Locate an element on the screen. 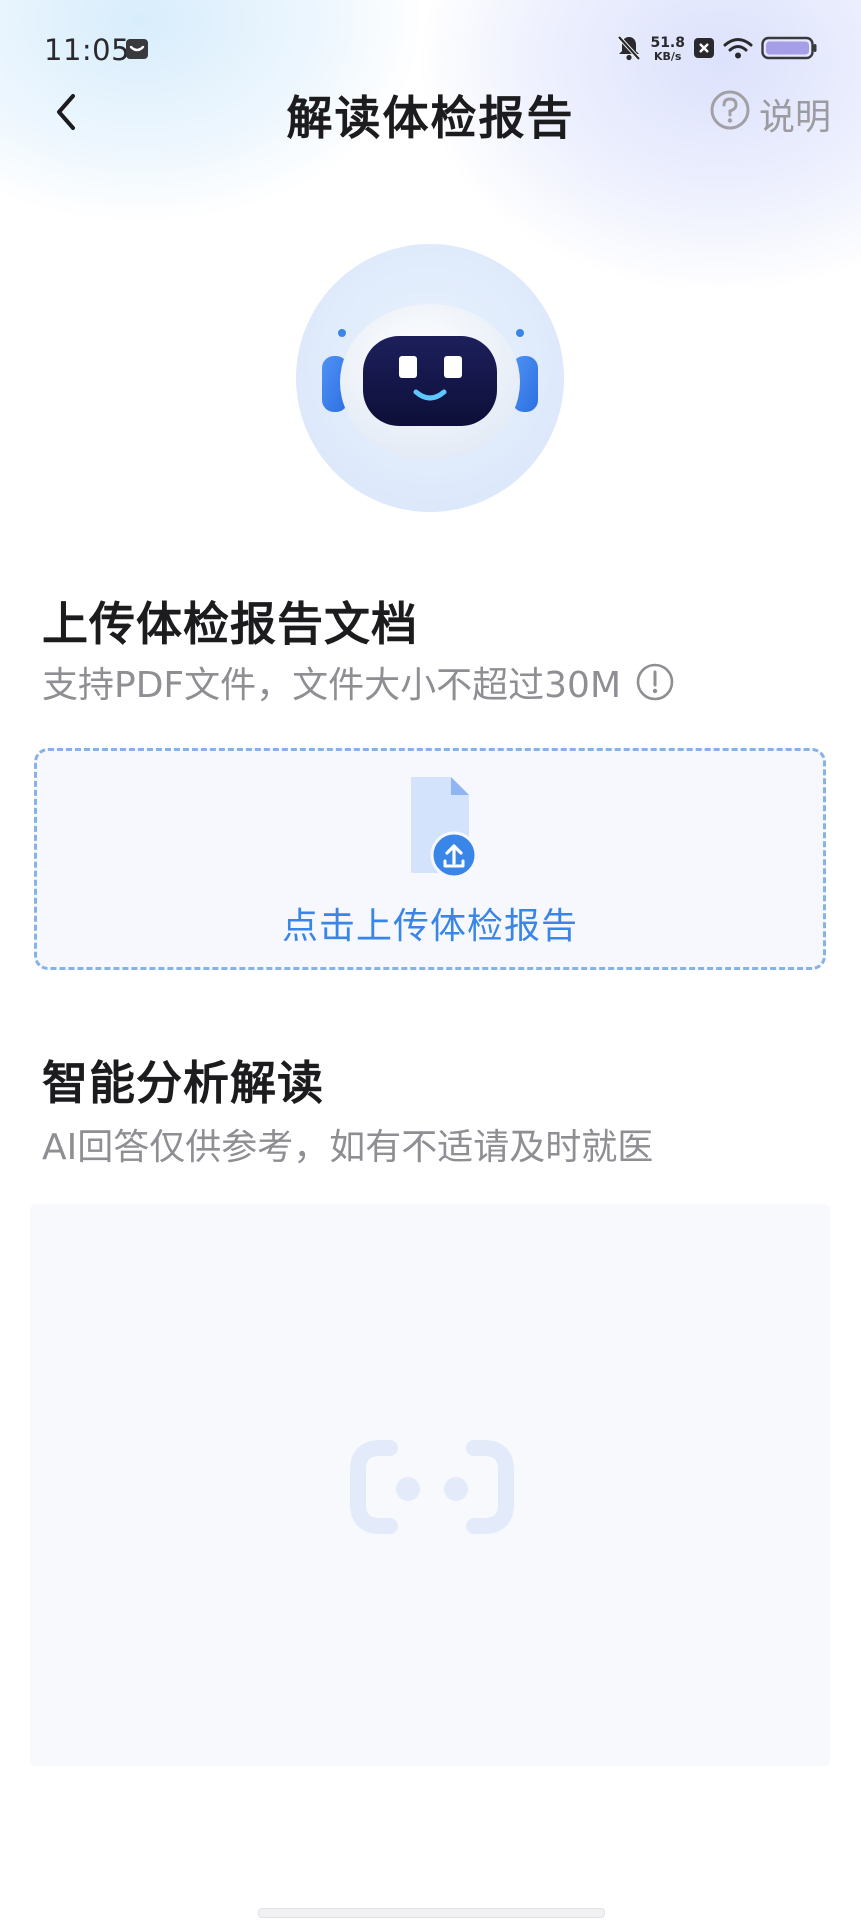 The image size is (861, 1920). upload-dropzone: 点击上传体检报告 is located at coordinates (430, 859).